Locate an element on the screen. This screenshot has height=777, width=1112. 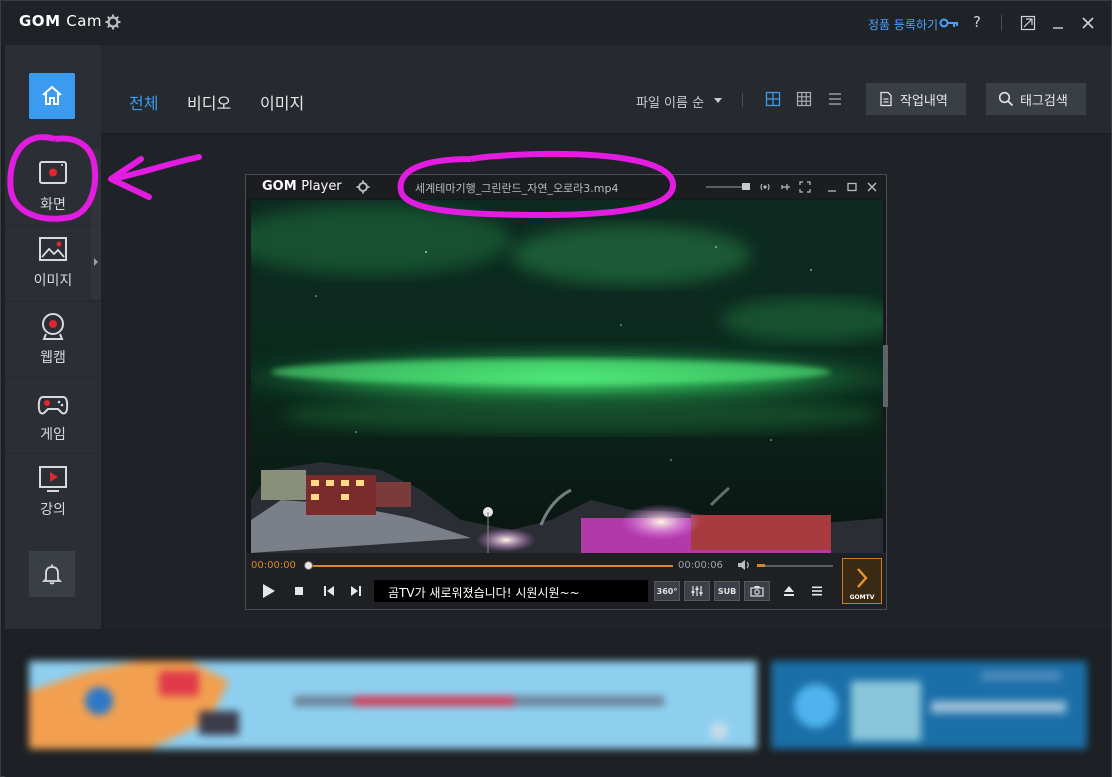
tab-all: 전체 is located at coordinates (143, 102).